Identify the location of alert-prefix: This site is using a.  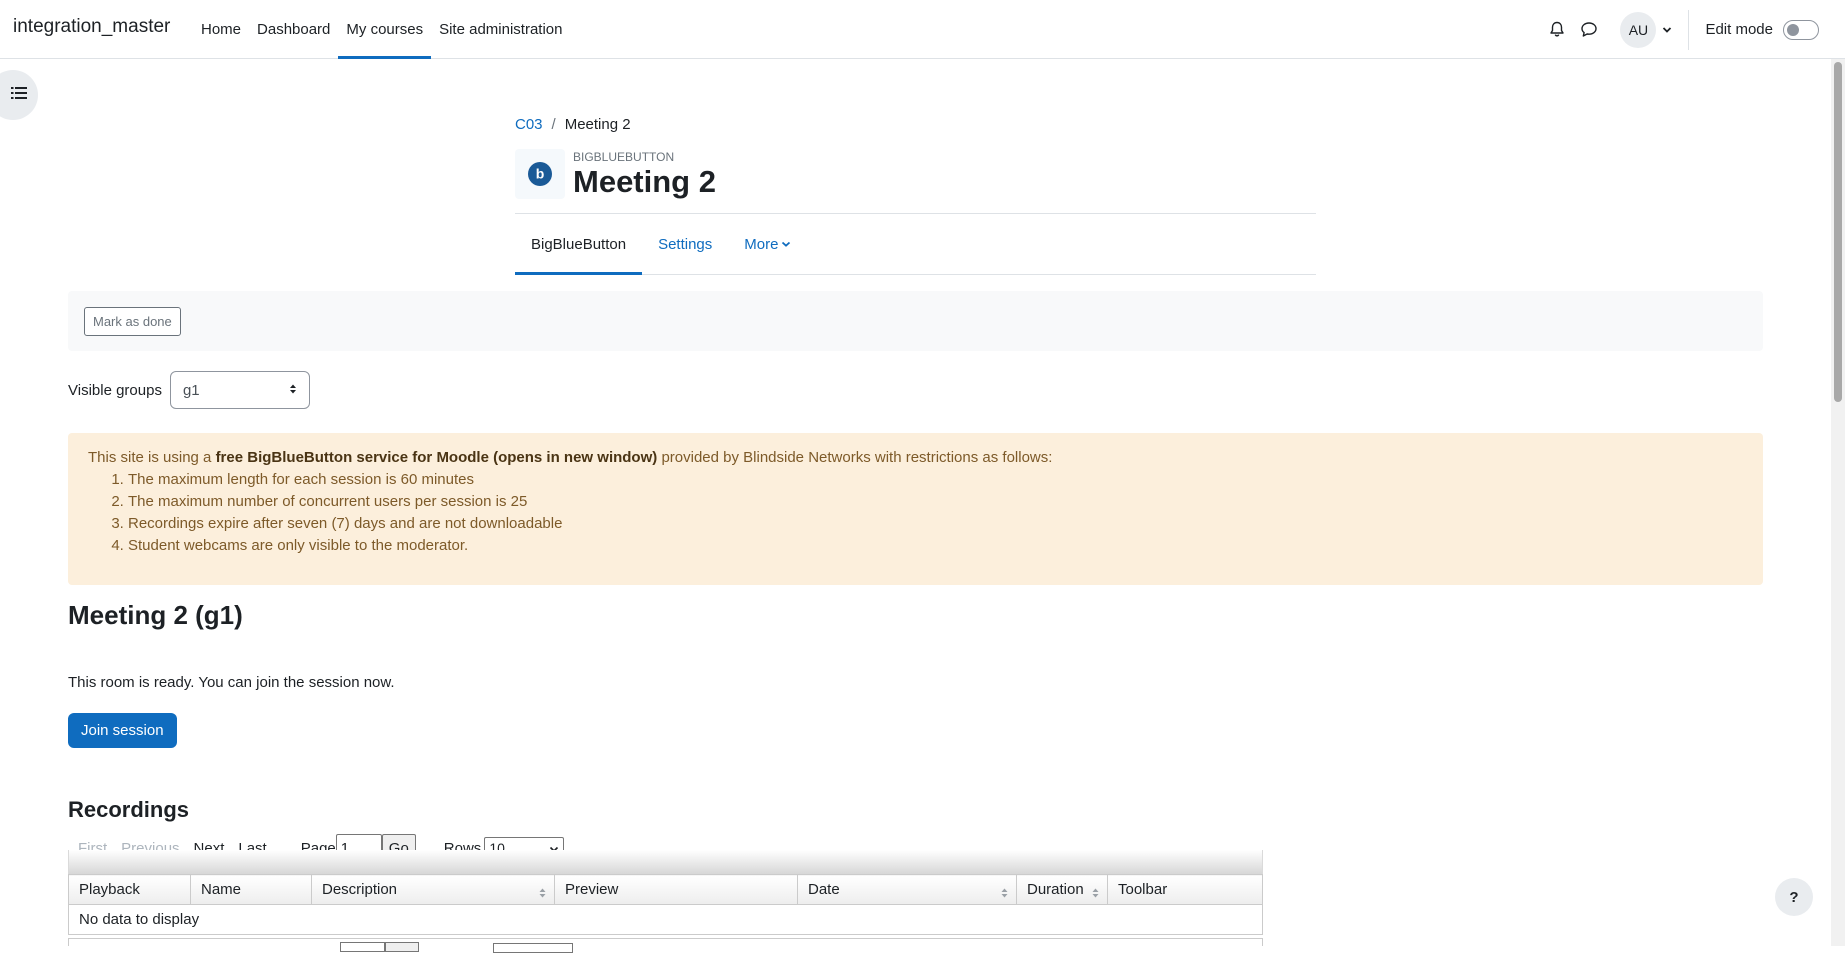
(150, 457).